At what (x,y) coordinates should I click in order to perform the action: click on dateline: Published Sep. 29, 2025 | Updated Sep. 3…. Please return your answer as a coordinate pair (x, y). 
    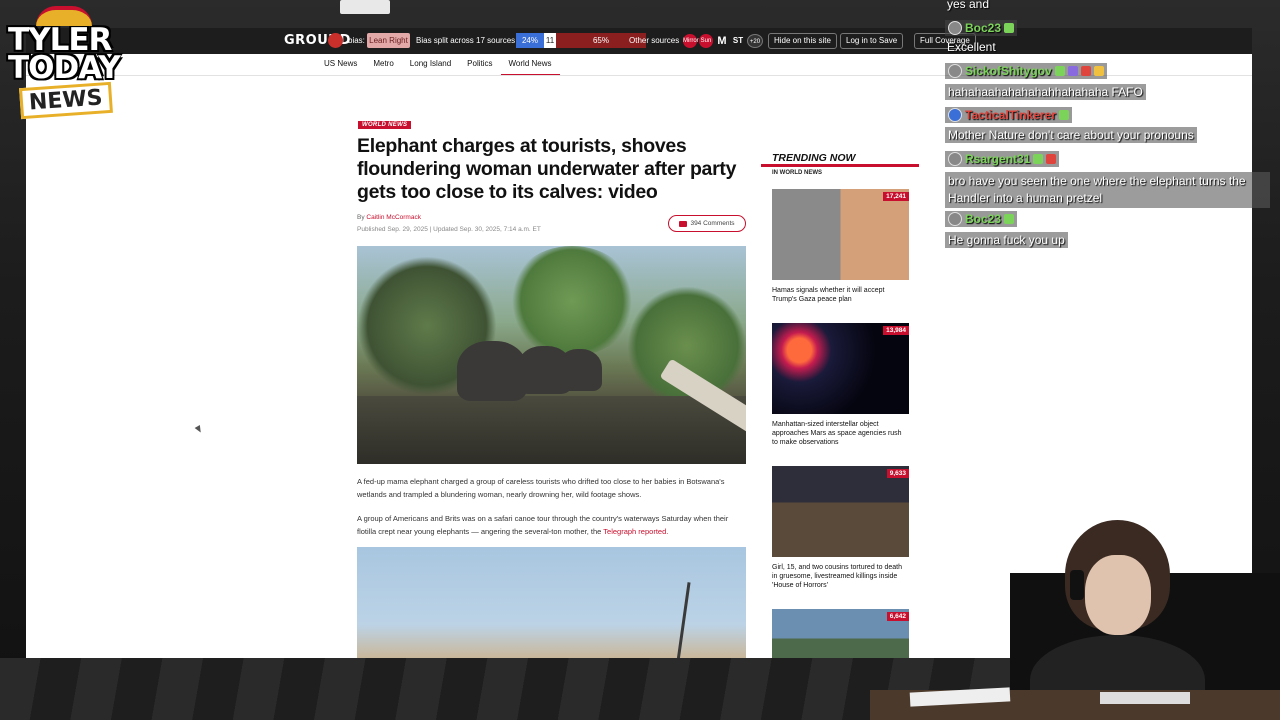
    Looking at the image, I should click on (449, 229).